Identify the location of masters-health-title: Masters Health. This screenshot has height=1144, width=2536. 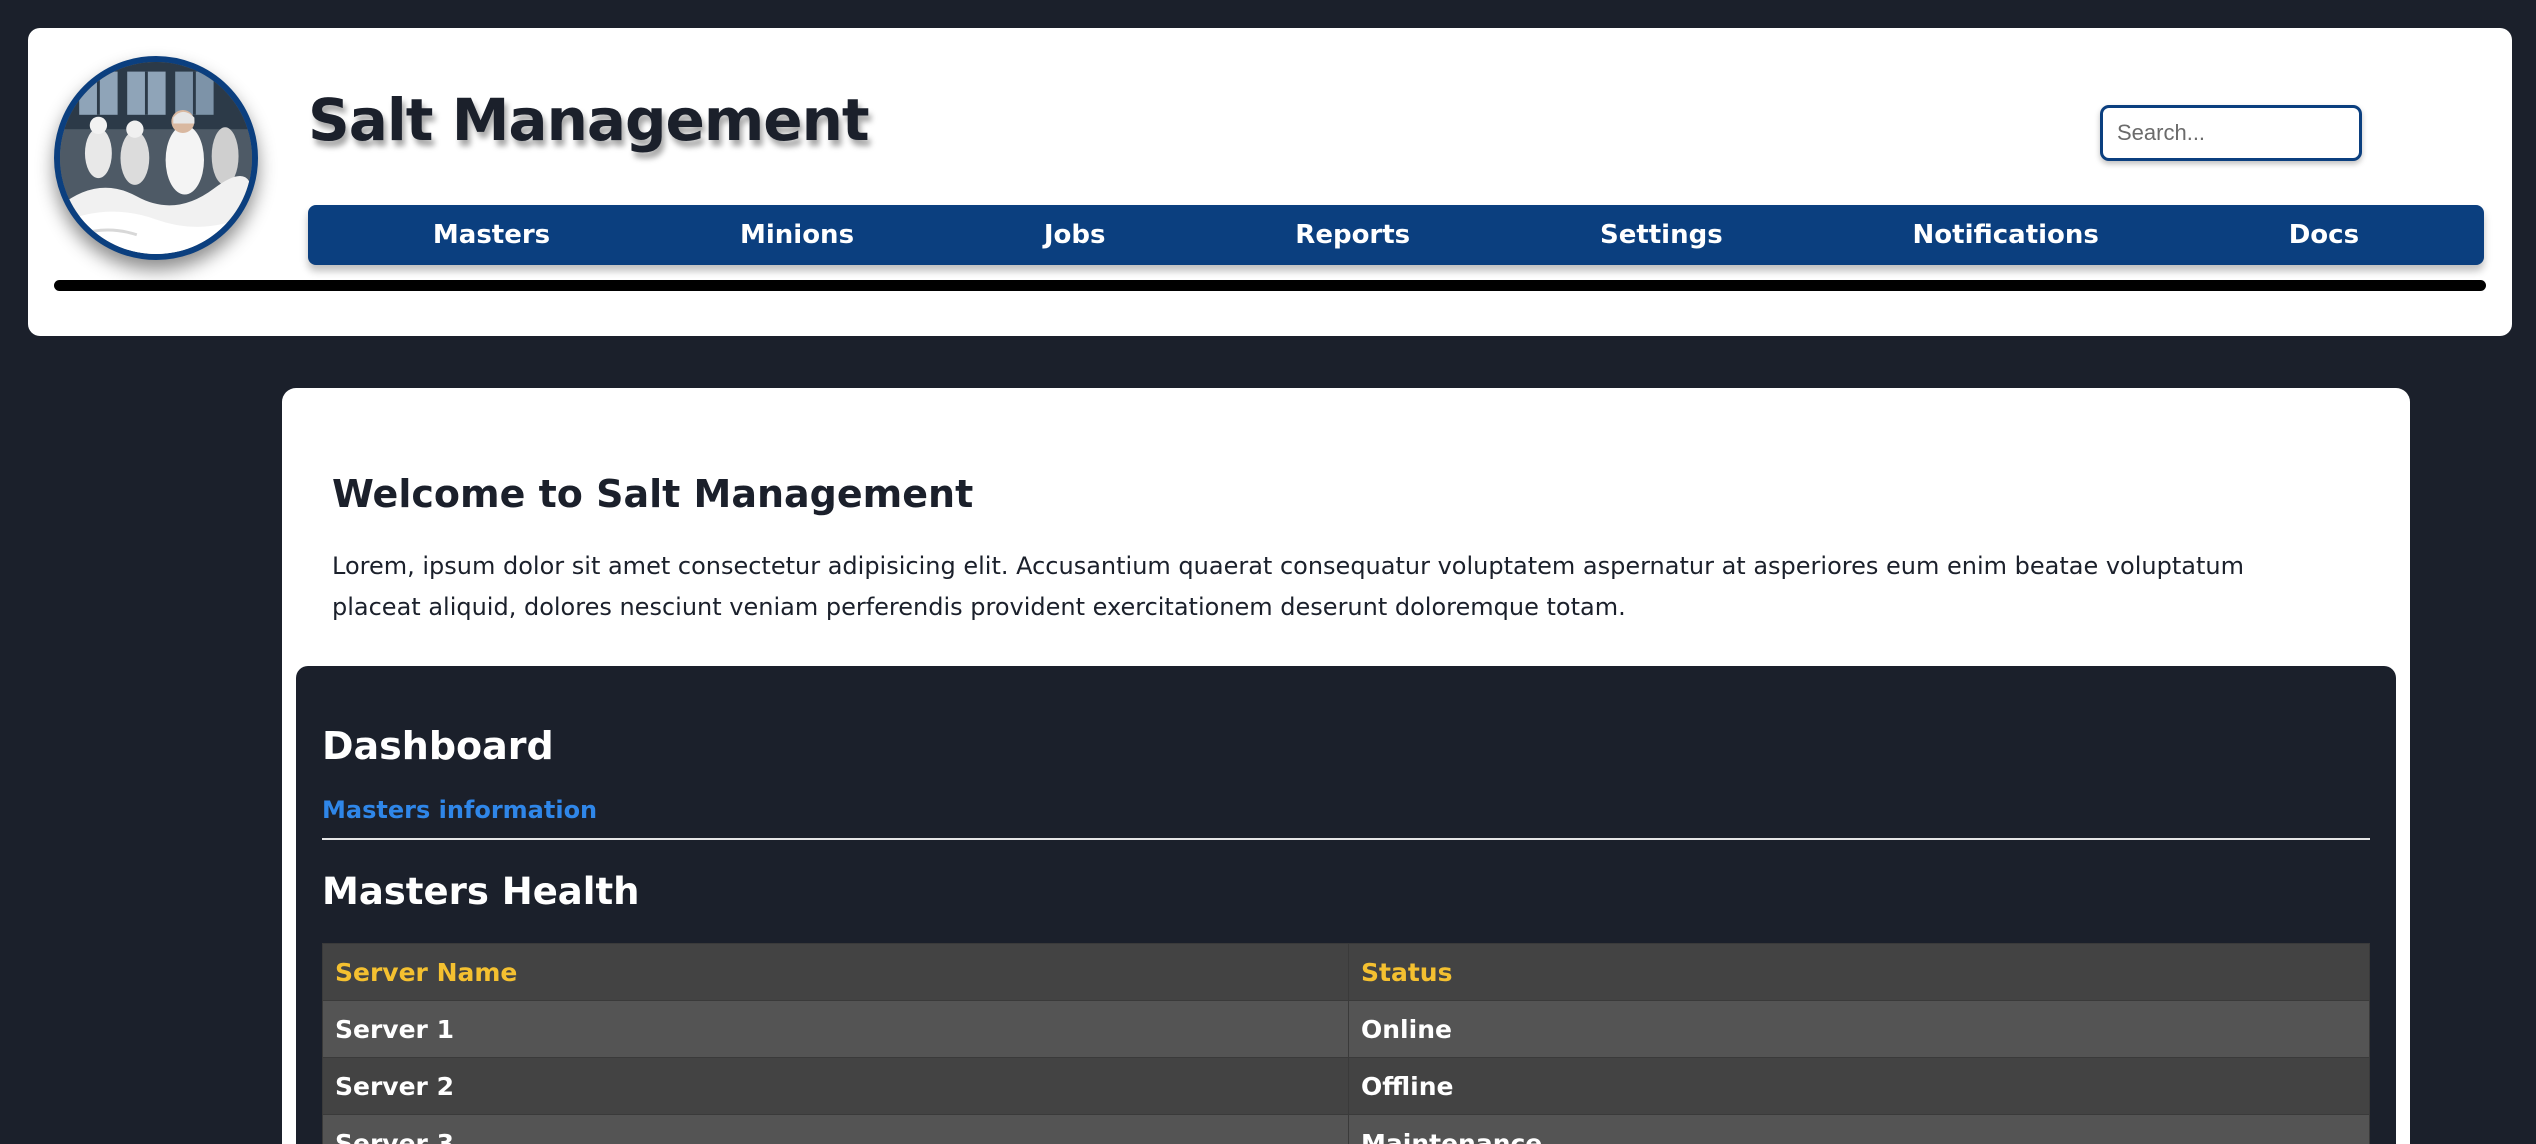
(481, 891).